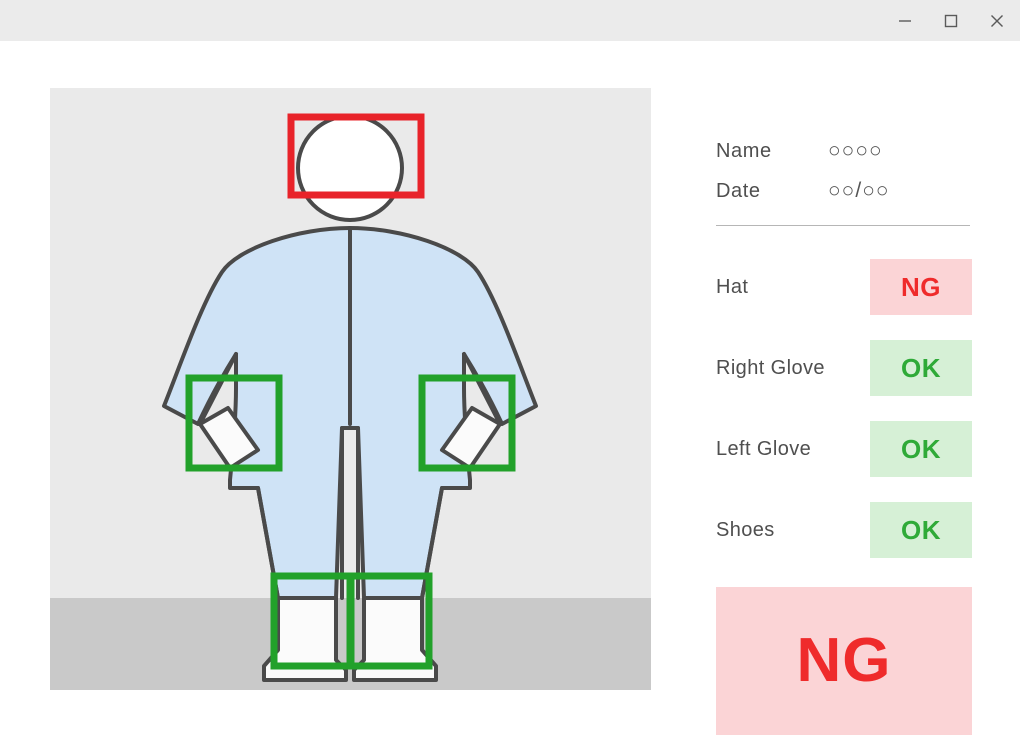 Image resolution: width=1020 pixels, height=740 pixels. What do you see at coordinates (350, 168) in the screenshot?
I see `head-shape` at bounding box center [350, 168].